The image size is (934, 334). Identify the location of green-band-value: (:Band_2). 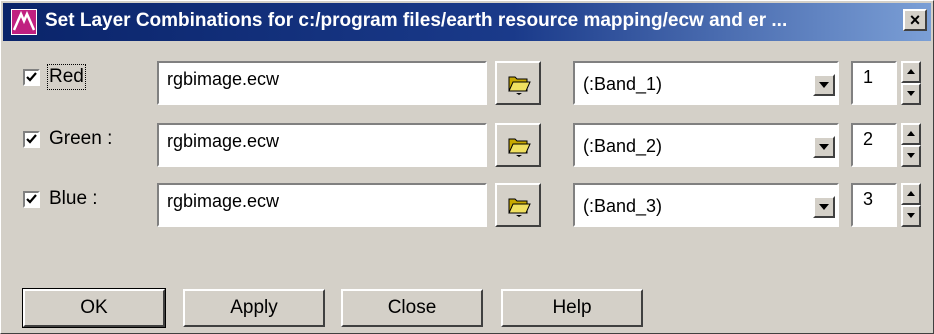
(623, 146).